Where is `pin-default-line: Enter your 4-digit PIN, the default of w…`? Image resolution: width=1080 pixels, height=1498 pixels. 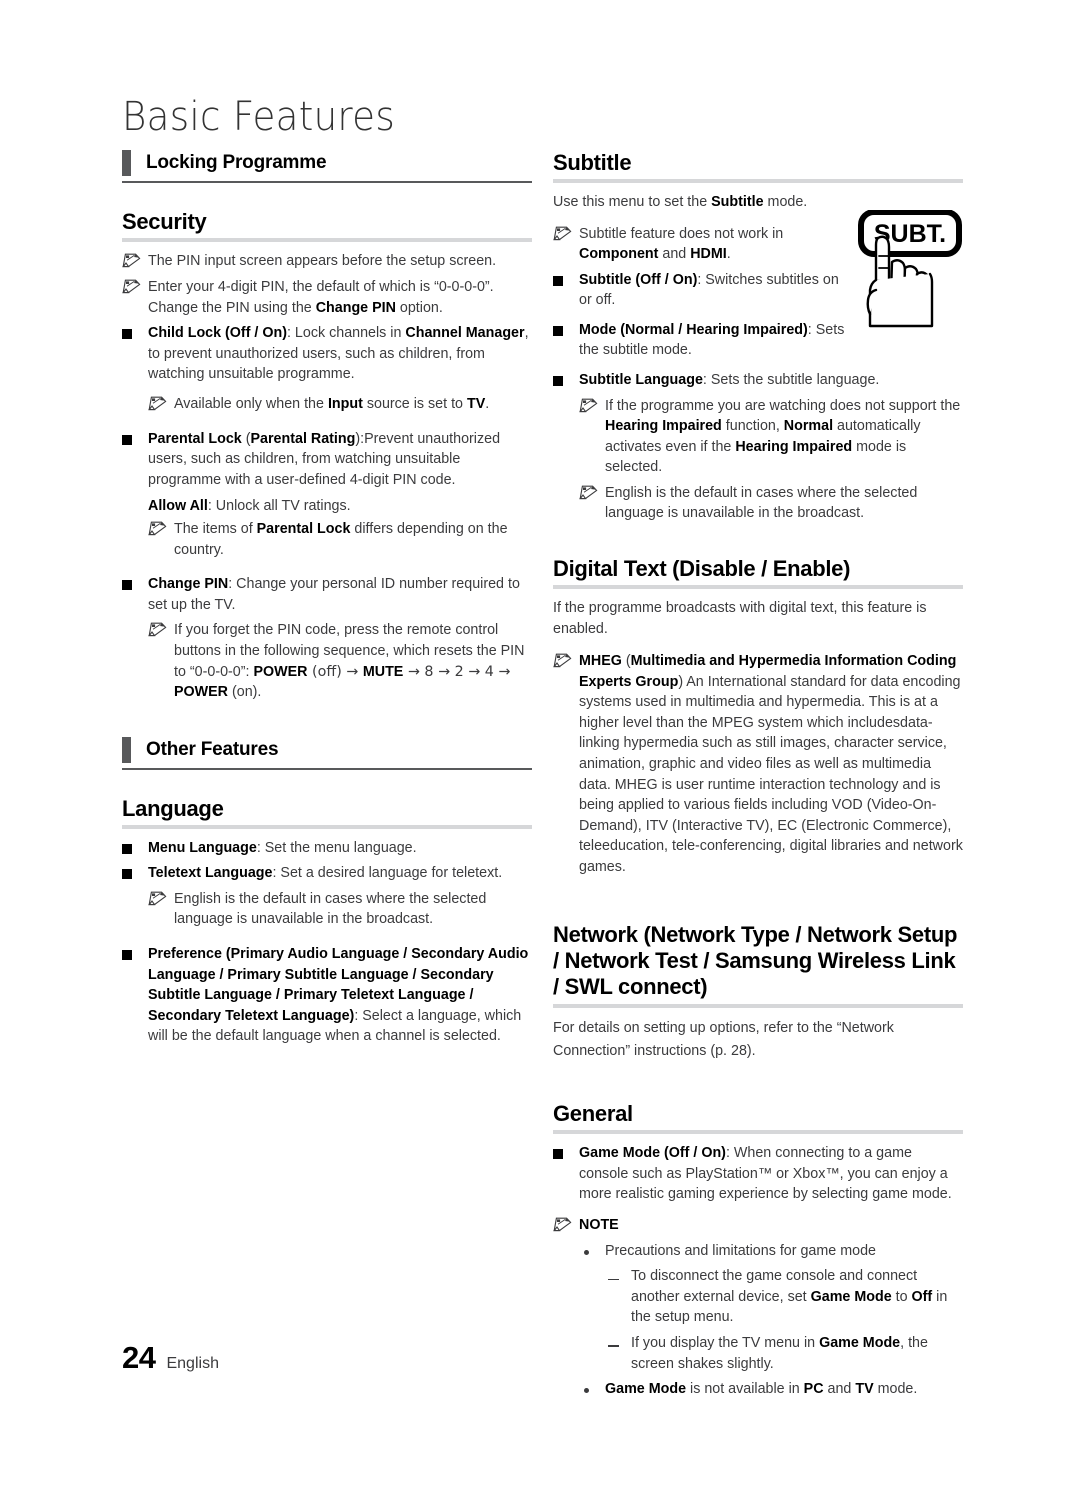
pin-default-line: Enter your 4-digit PIN, the default of w… is located at coordinates (321, 286).